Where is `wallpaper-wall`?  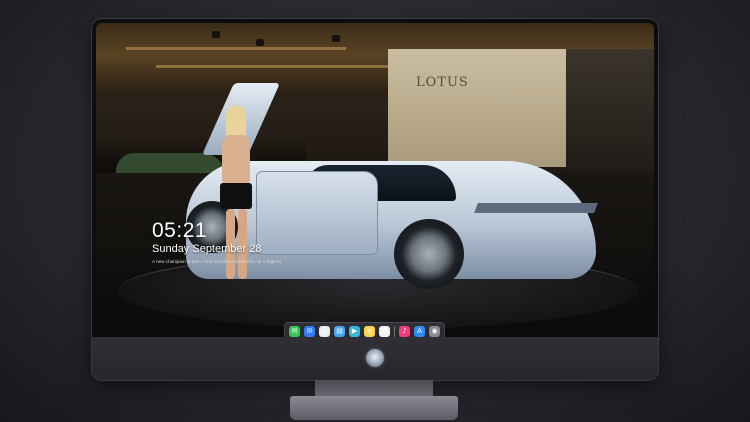 wallpaper-wall is located at coordinates (483, 108).